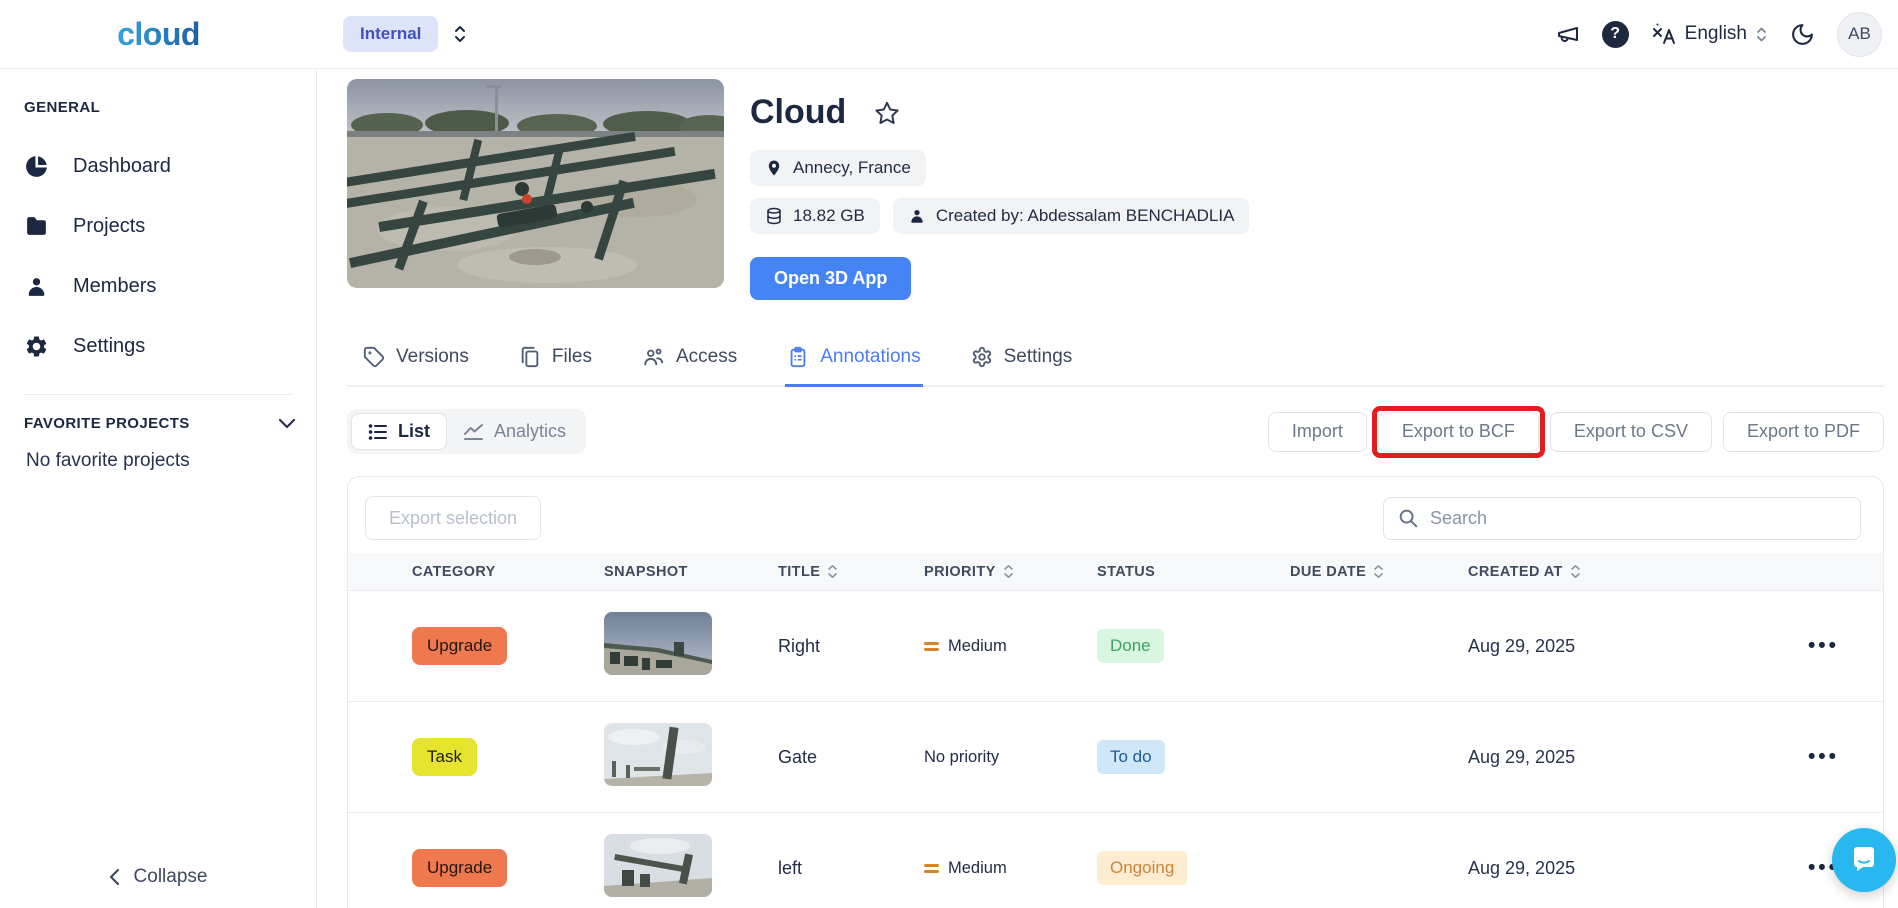  I want to click on sidebar-section-general: GENERAL, so click(62, 107).